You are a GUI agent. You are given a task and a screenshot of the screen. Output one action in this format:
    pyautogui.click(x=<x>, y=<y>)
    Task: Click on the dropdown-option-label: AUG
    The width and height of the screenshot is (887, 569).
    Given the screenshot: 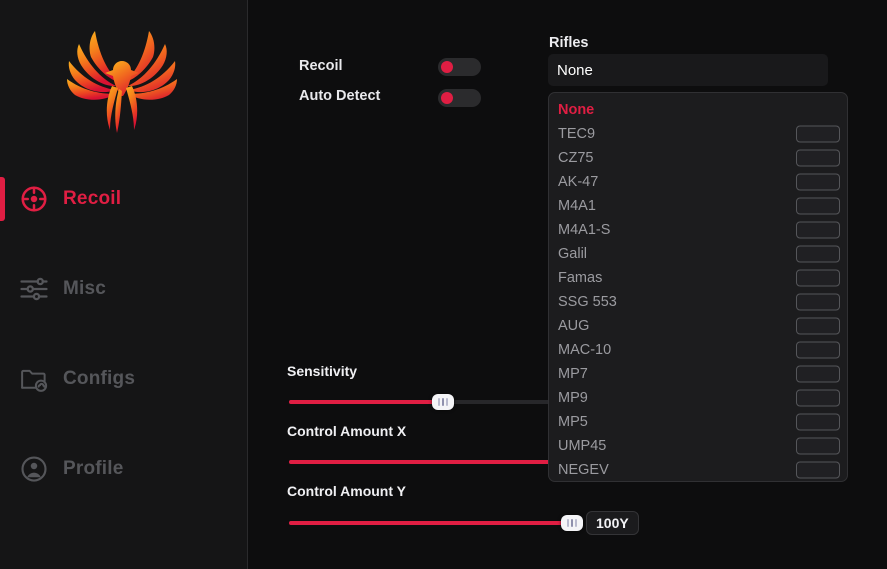 What is the action you would take?
    pyautogui.click(x=574, y=326)
    